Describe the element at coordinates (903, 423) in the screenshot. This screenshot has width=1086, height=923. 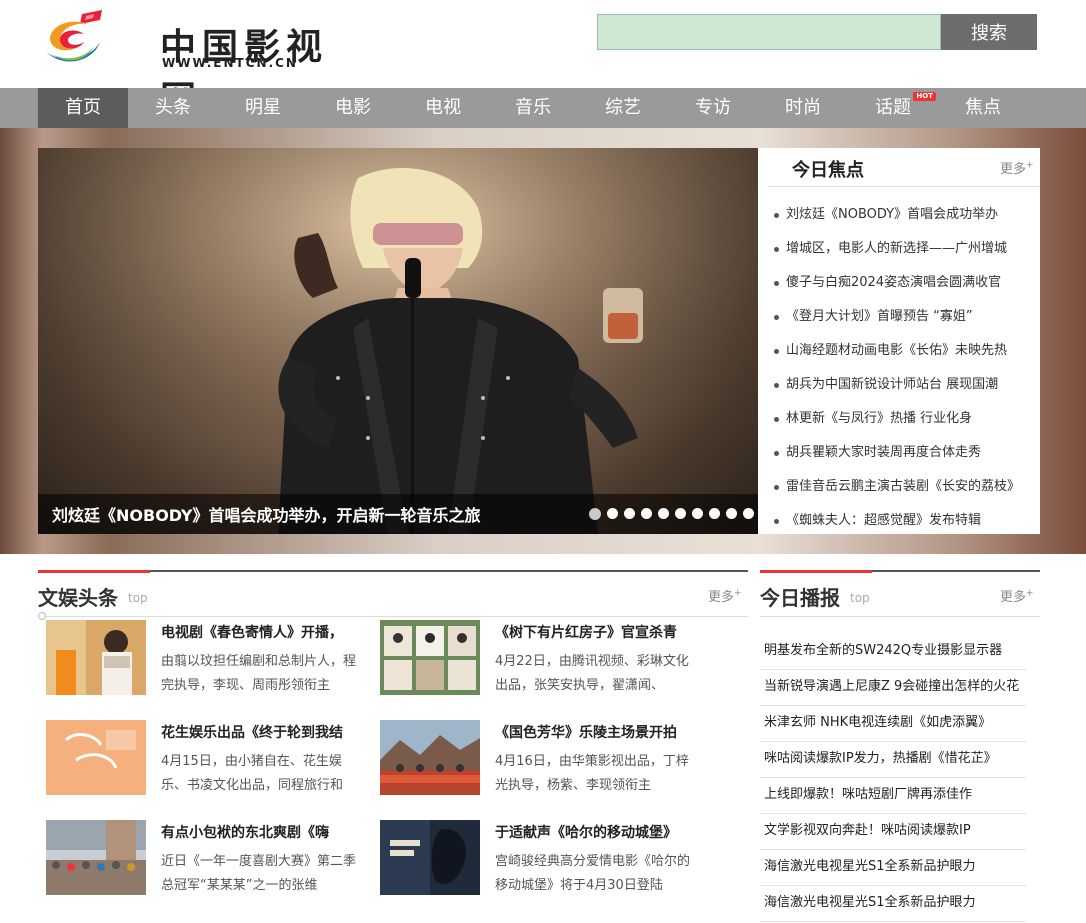
I see `list-item: 林更新《与凤行》热播 行业化身` at that location.